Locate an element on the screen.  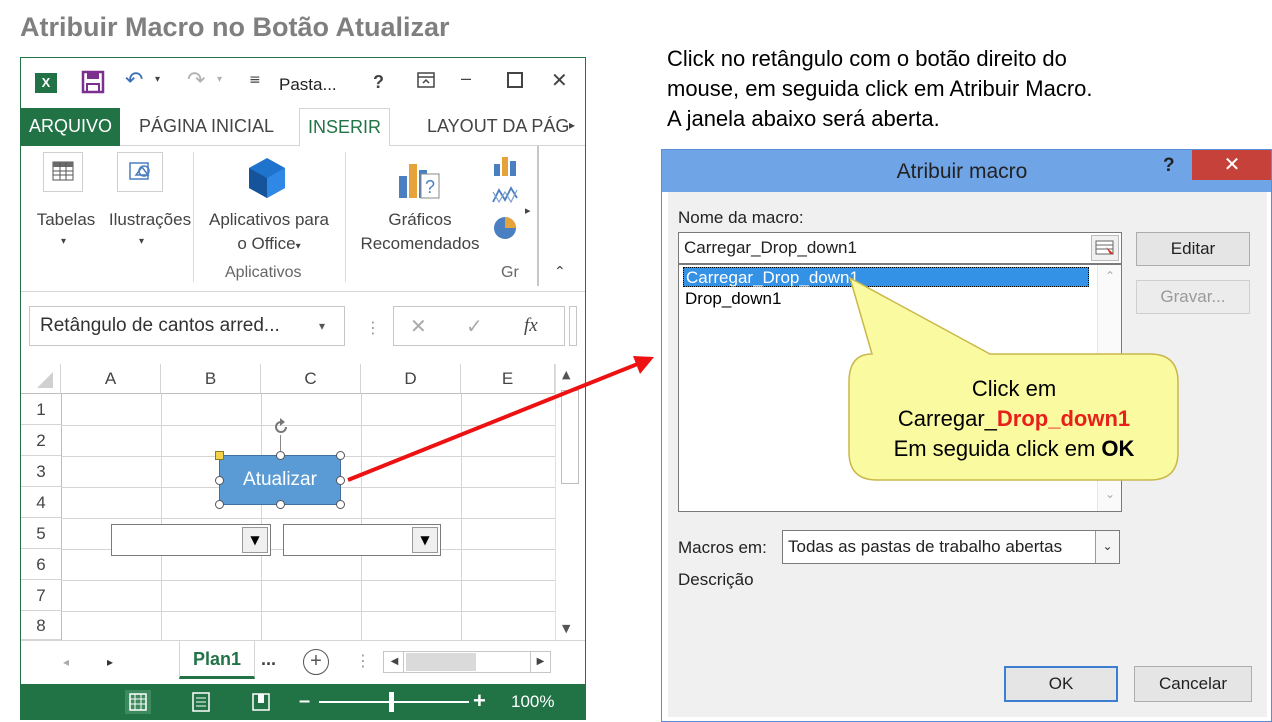
callout-shape is located at coordinates (1013, 378).